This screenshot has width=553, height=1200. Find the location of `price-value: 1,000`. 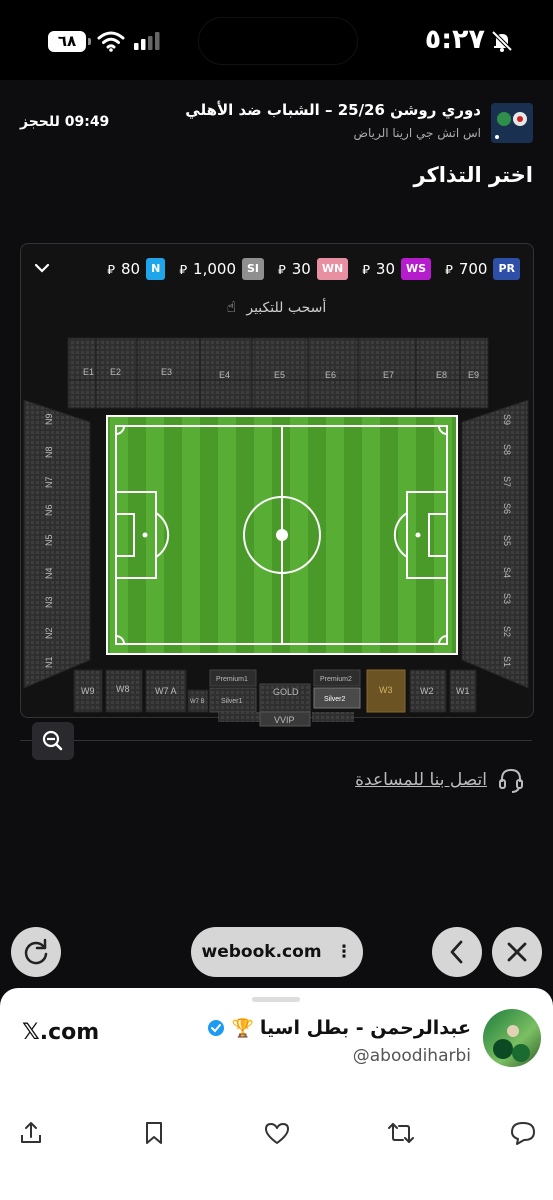

price-value: 1,000 is located at coordinates (214, 269).